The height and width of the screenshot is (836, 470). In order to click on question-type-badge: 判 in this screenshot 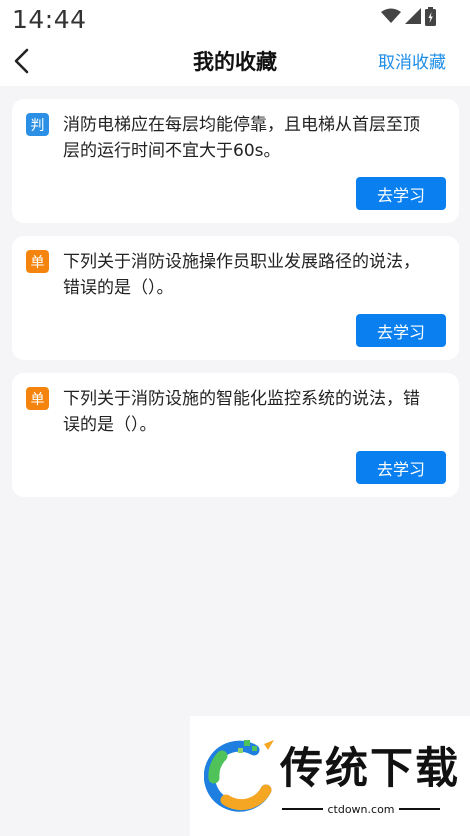, I will do `click(37, 124)`.